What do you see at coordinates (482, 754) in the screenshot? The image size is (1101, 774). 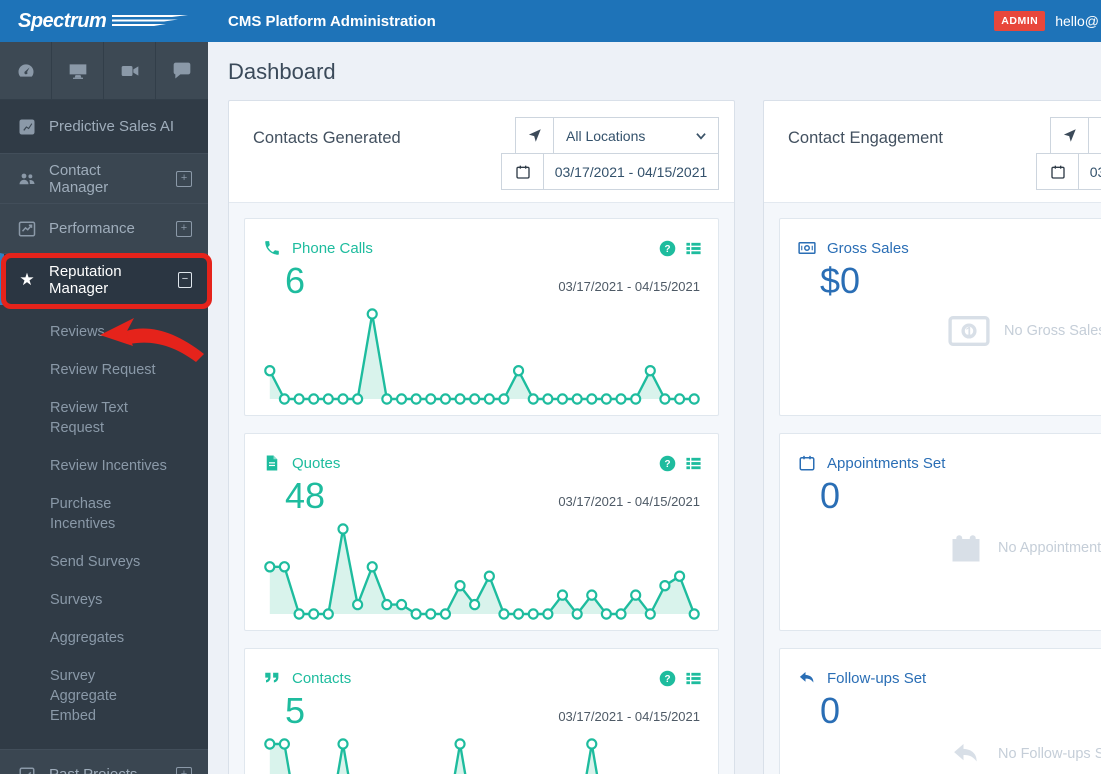 I see `contacts-sparkline` at bounding box center [482, 754].